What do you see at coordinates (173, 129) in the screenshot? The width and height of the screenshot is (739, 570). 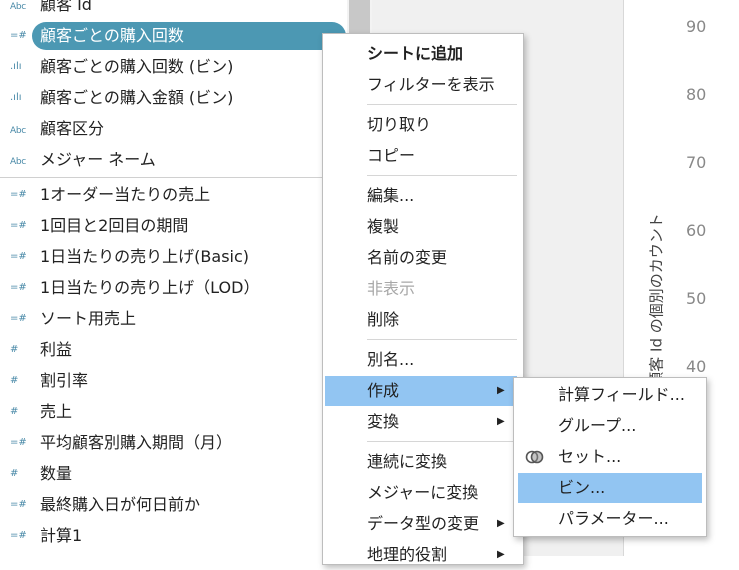 I see `field-item: Abc 顧客区分` at bounding box center [173, 129].